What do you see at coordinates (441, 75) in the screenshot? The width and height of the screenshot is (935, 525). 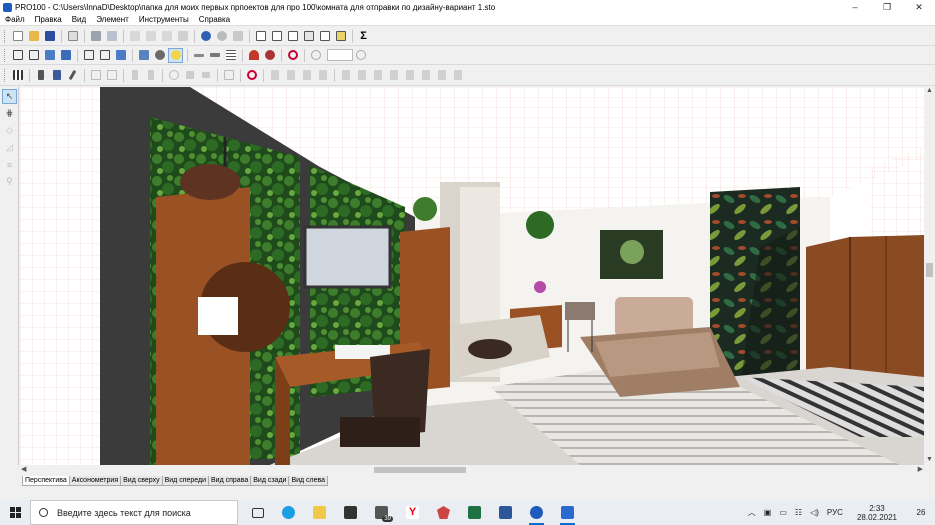 I see `flip-icon` at bounding box center [441, 75].